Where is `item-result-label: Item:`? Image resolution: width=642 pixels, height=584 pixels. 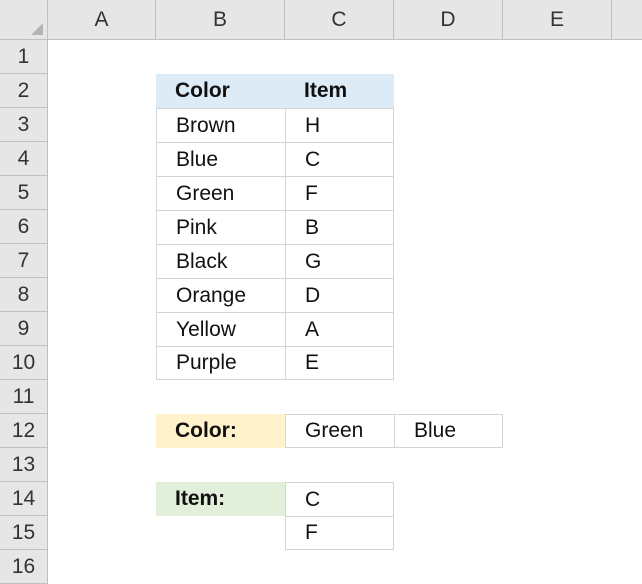 item-result-label: Item: is located at coordinates (220, 499).